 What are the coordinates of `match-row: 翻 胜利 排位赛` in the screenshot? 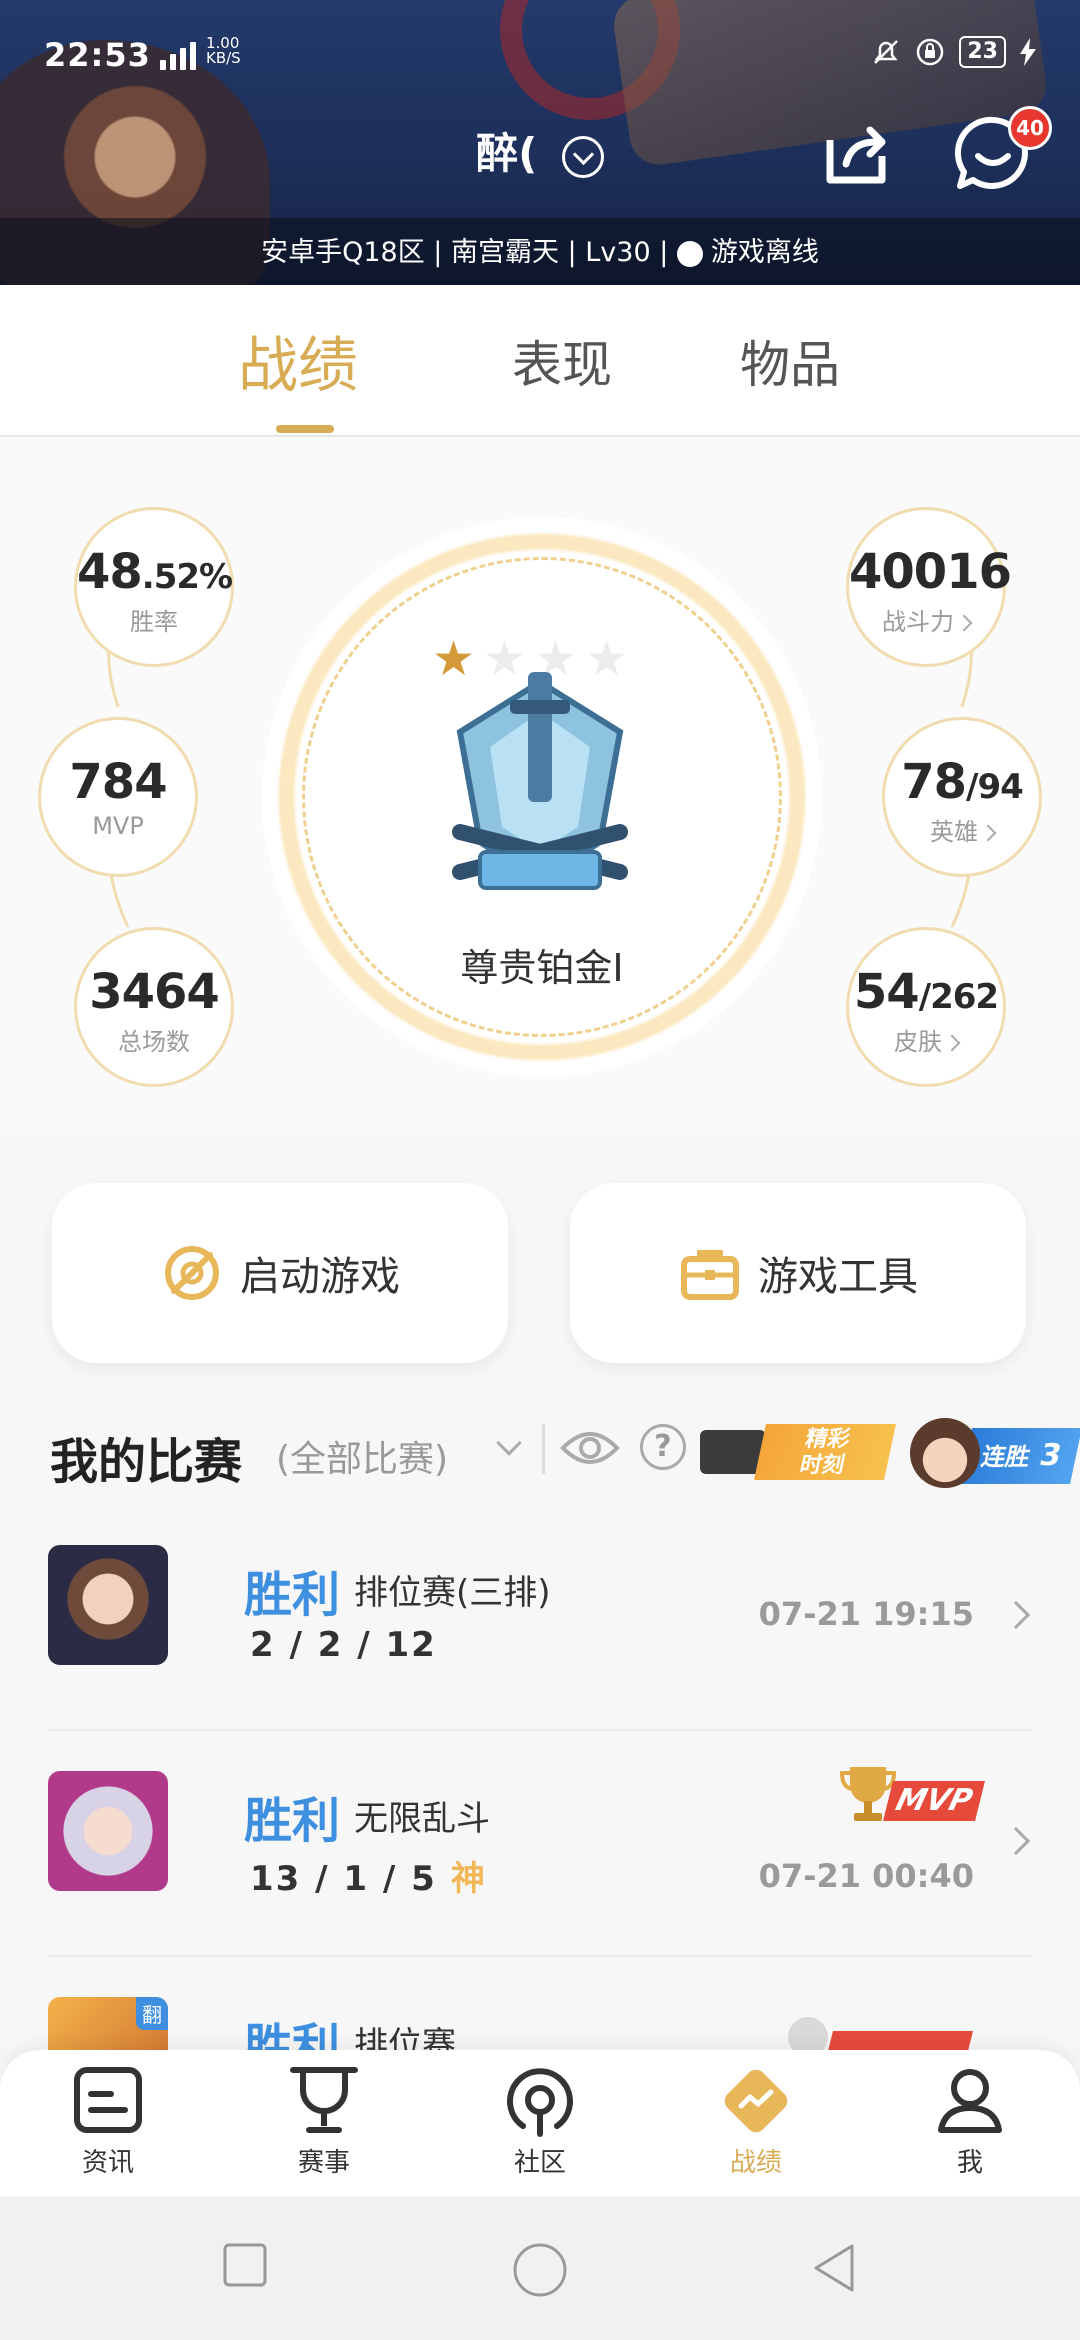 It's located at (540, 2003).